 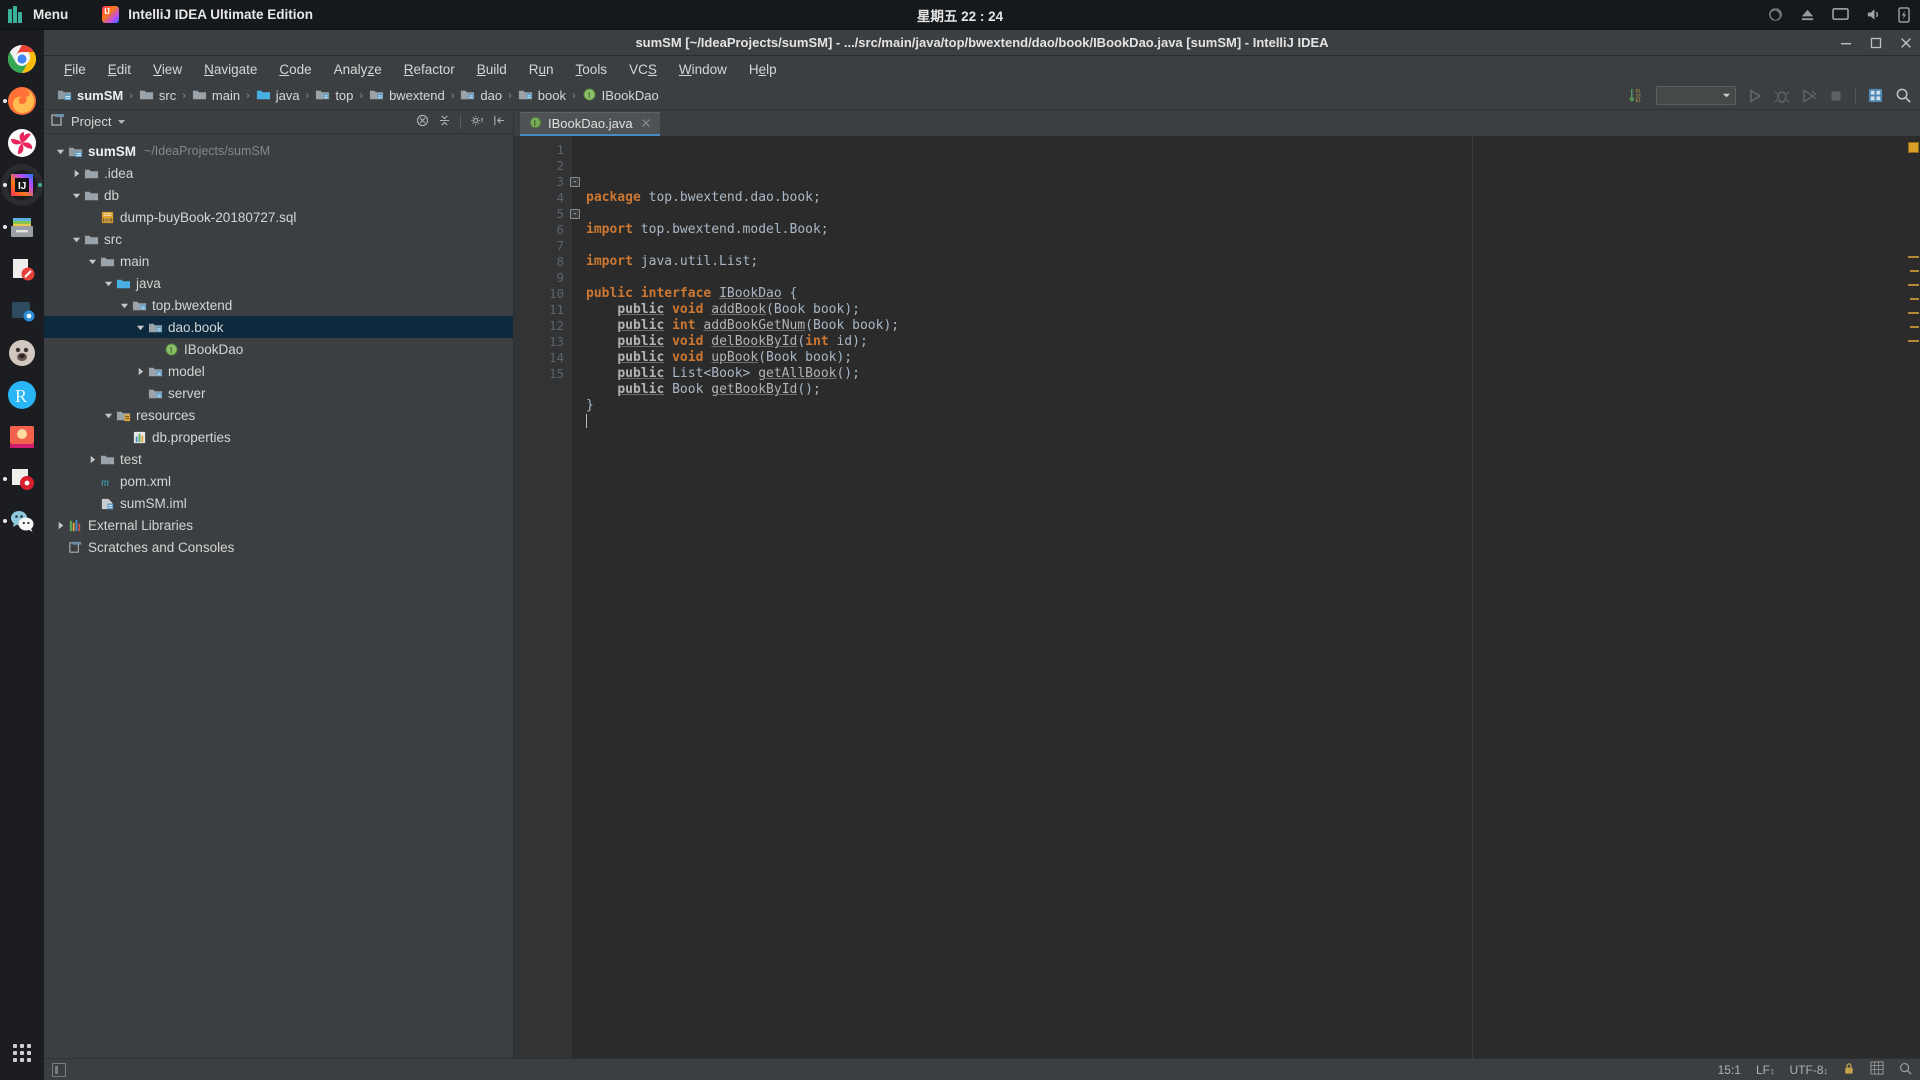 I want to click on toggle-tool-windows-icon, so click(x=59, y=1069).